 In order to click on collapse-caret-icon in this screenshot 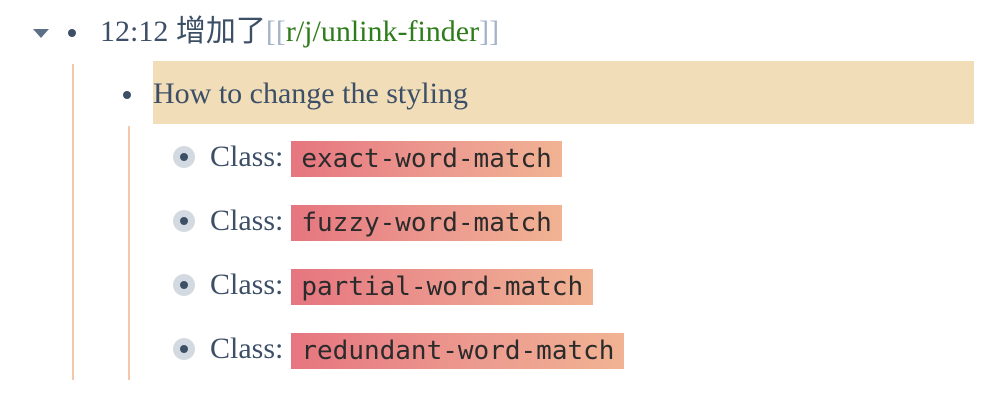, I will do `click(41, 33)`.